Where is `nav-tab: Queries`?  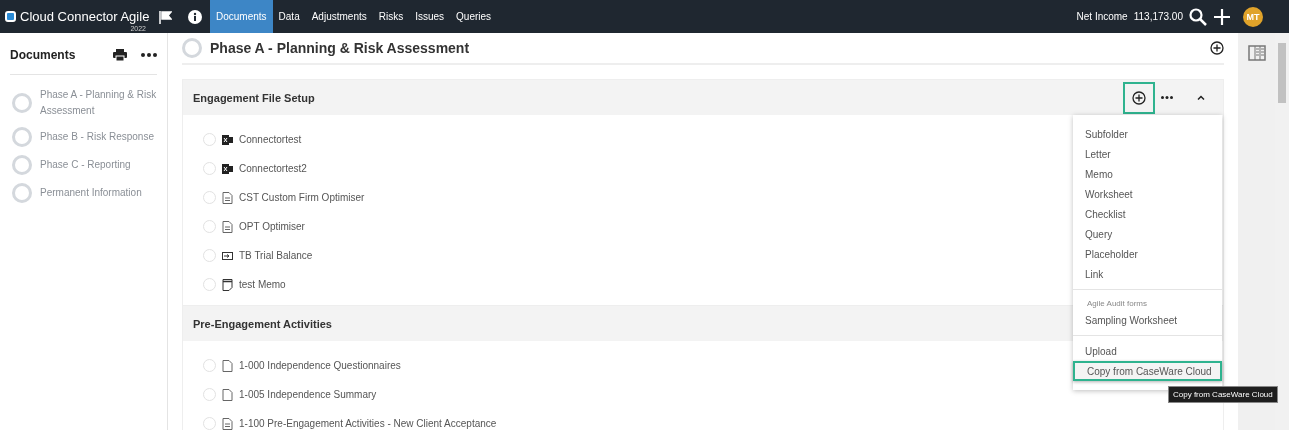 nav-tab: Queries is located at coordinates (474, 16).